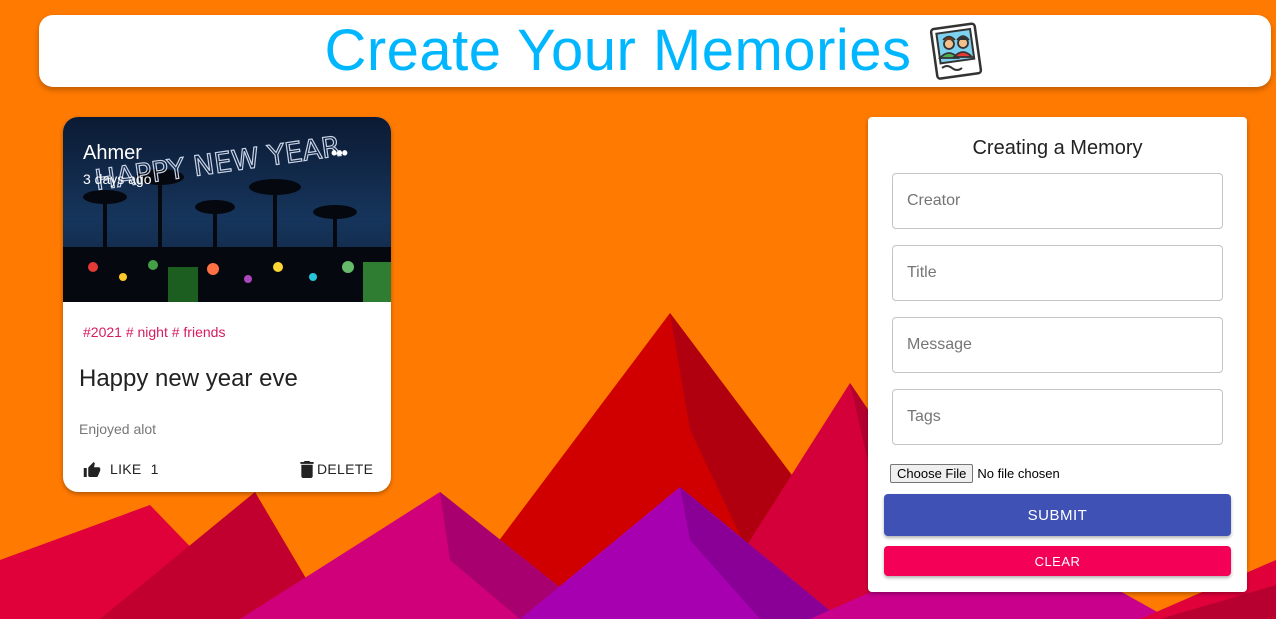 The width and height of the screenshot is (1276, 619). I want to click on delete-button: DELETE, so click(336, 469).